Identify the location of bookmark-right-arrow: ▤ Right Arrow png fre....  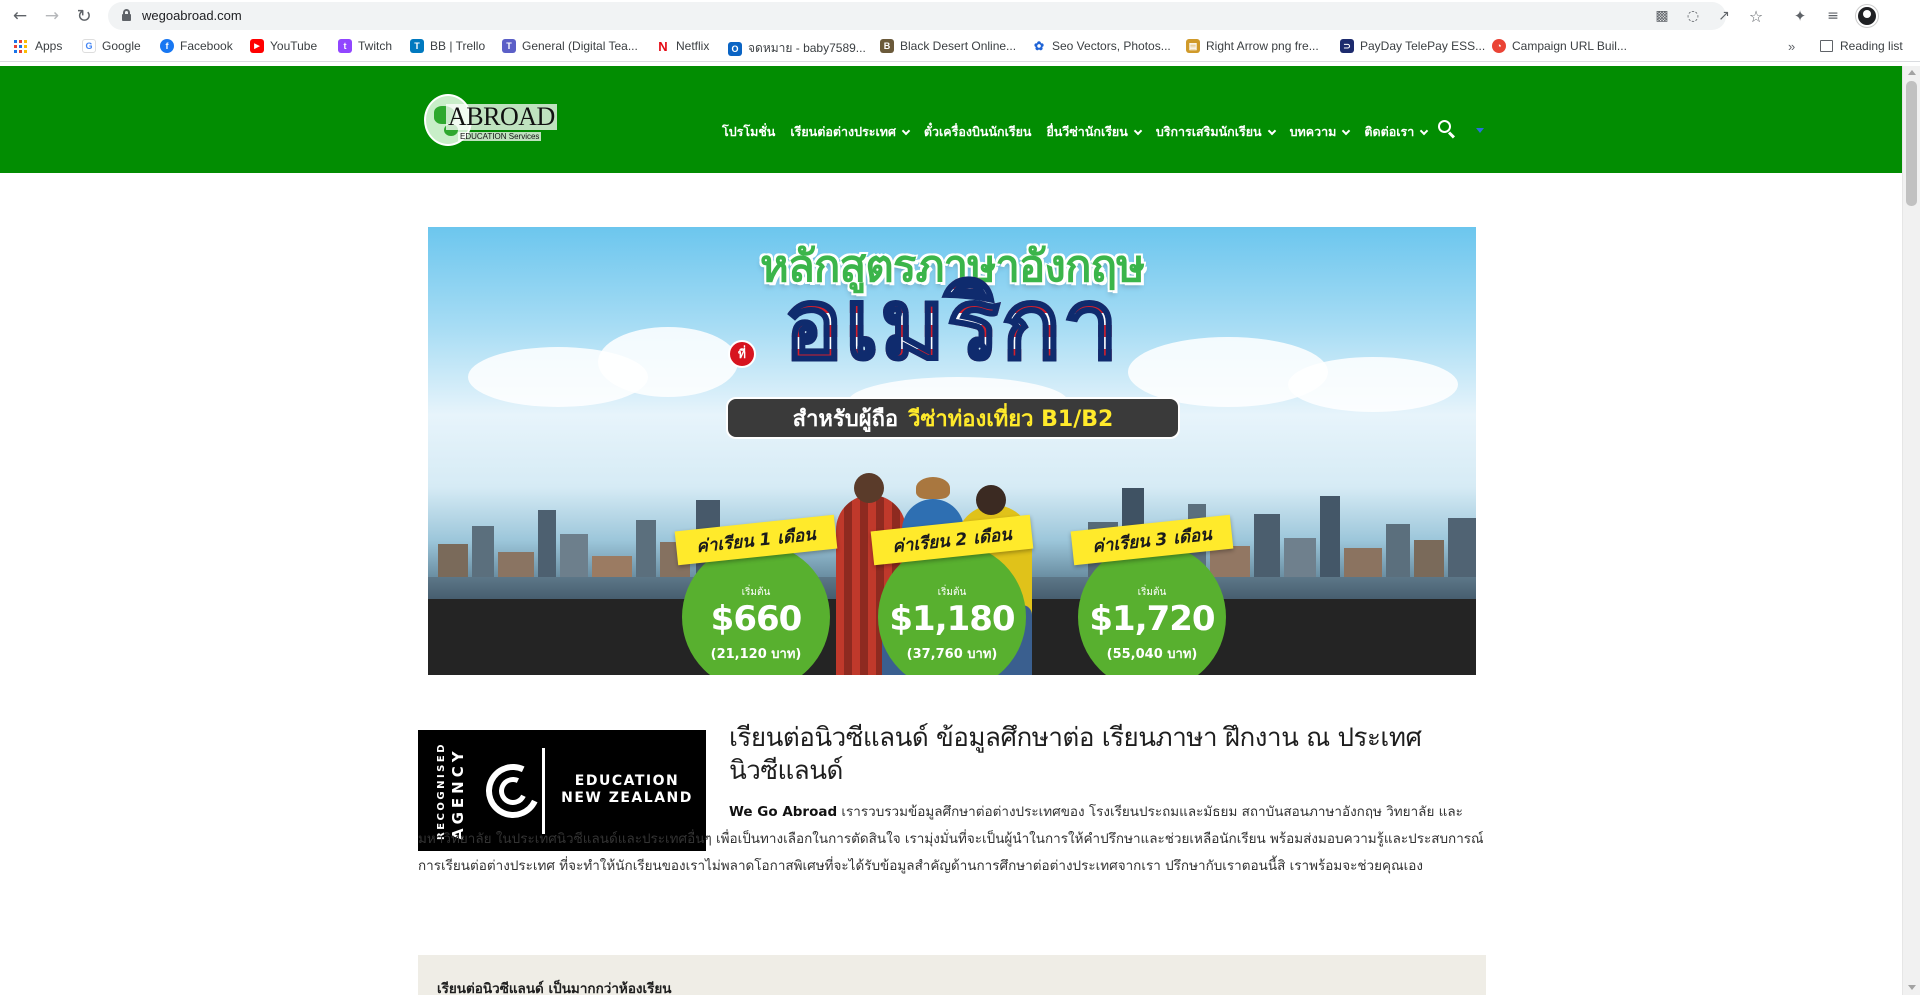
(1252, 46).